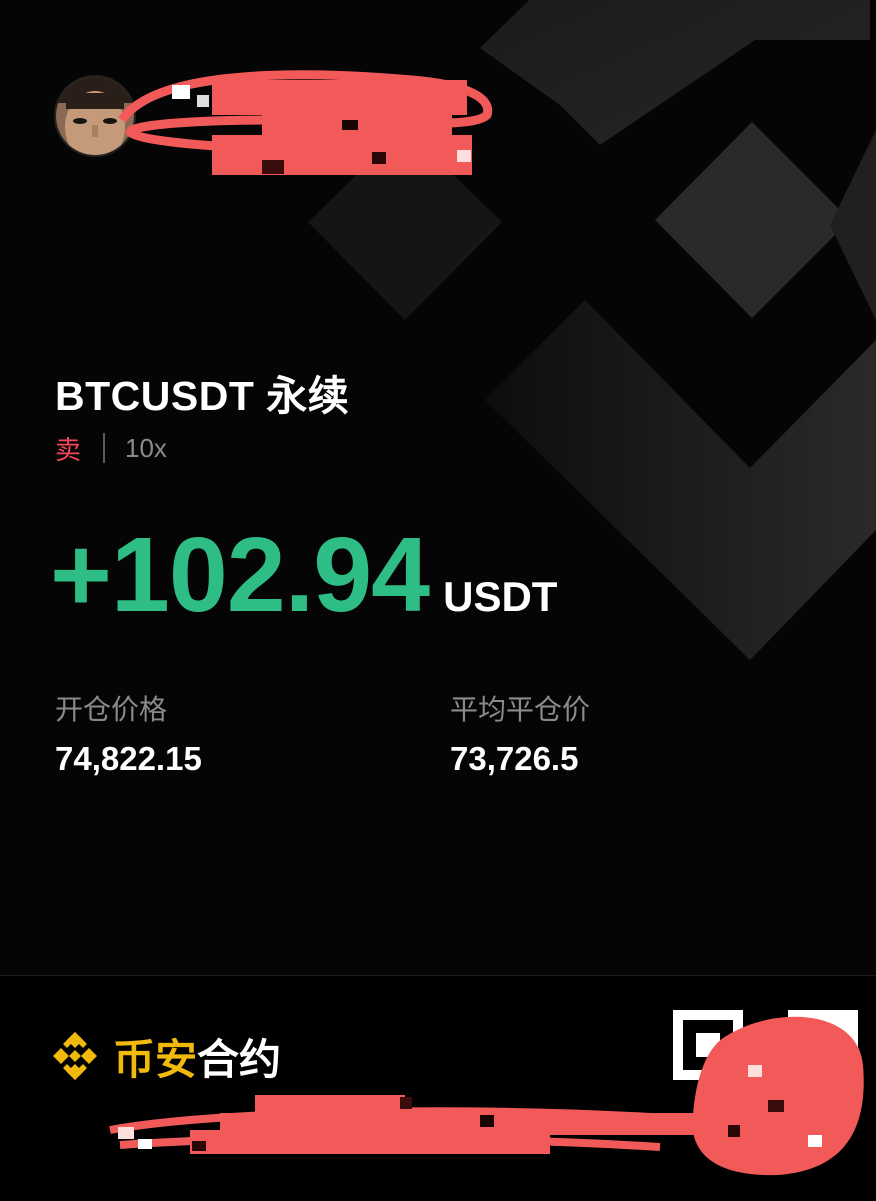 This screenshot has height=1201, width=876. I want to click on qr-code-redacted, so click(768, 1093).